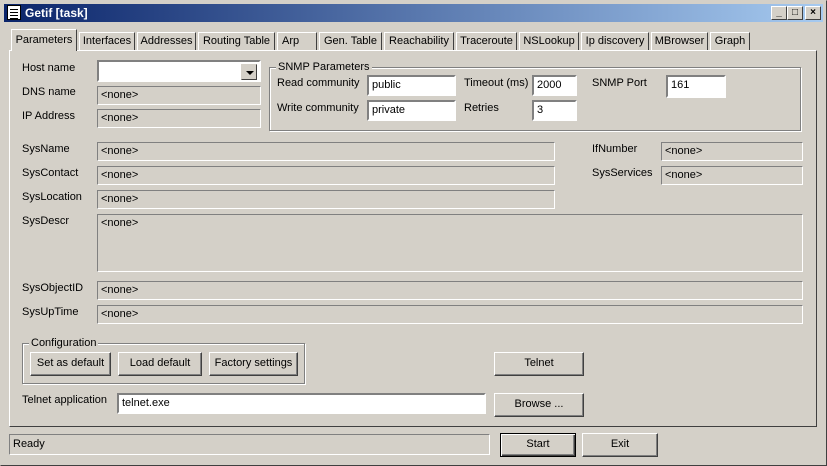  What do you see at coordinates (615, 41) in the screenshot?
I see `tab-ip-discovery: Ip discovery` at bounding box center [615, 41].